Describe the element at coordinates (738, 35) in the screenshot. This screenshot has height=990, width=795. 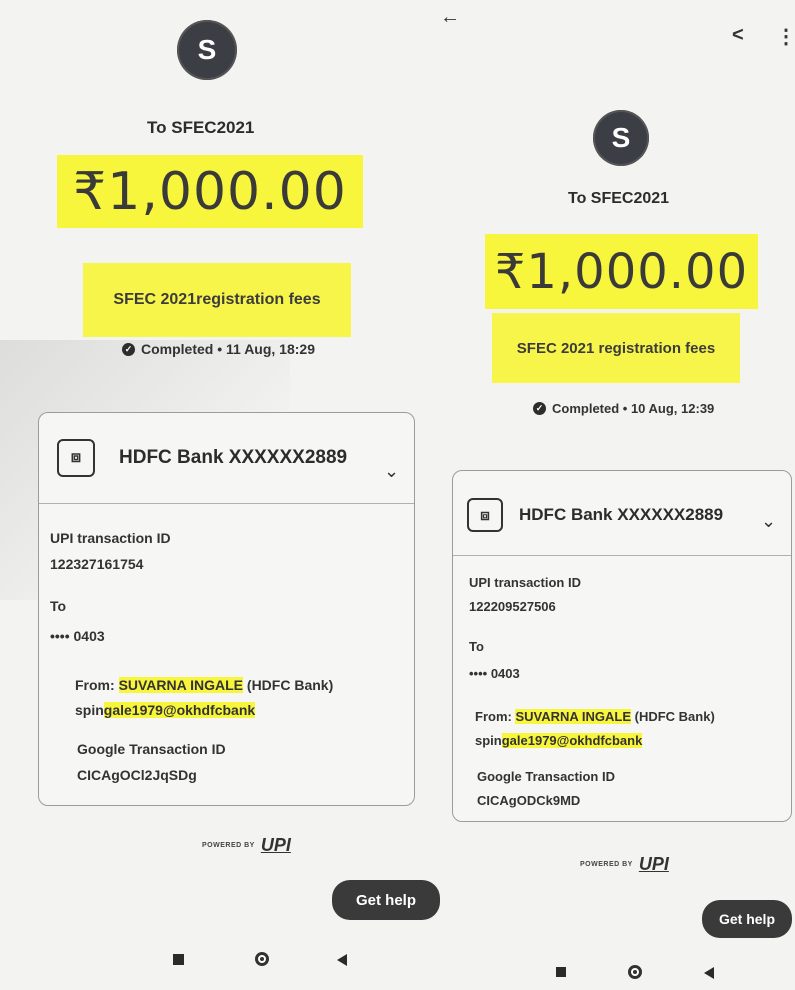
I see `share-icon: <` at that location.